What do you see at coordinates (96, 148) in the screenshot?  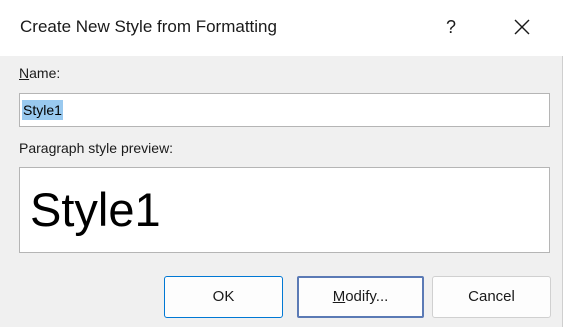 I see `preview-label: Paragraph style preview:` at bounding box center [96, 148].